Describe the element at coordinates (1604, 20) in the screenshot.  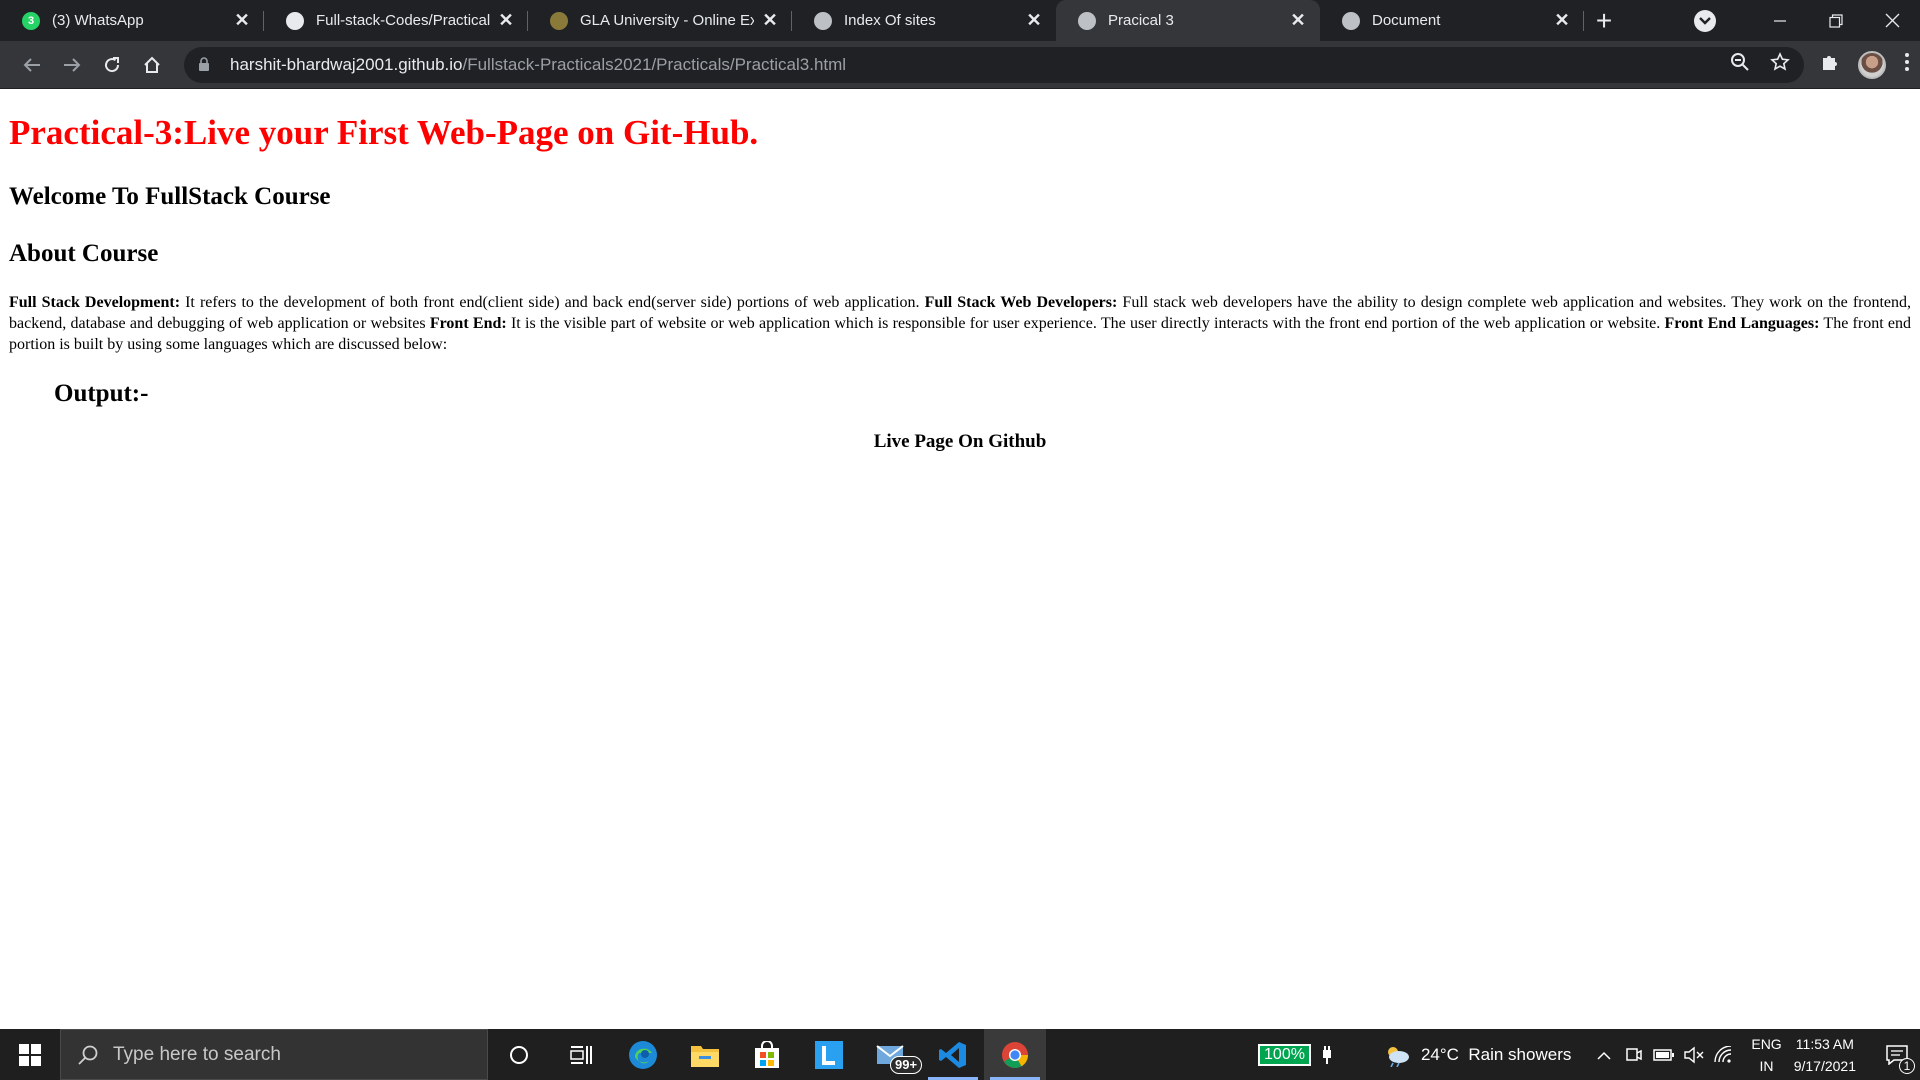
I see `new-tab-button: +` at that location.